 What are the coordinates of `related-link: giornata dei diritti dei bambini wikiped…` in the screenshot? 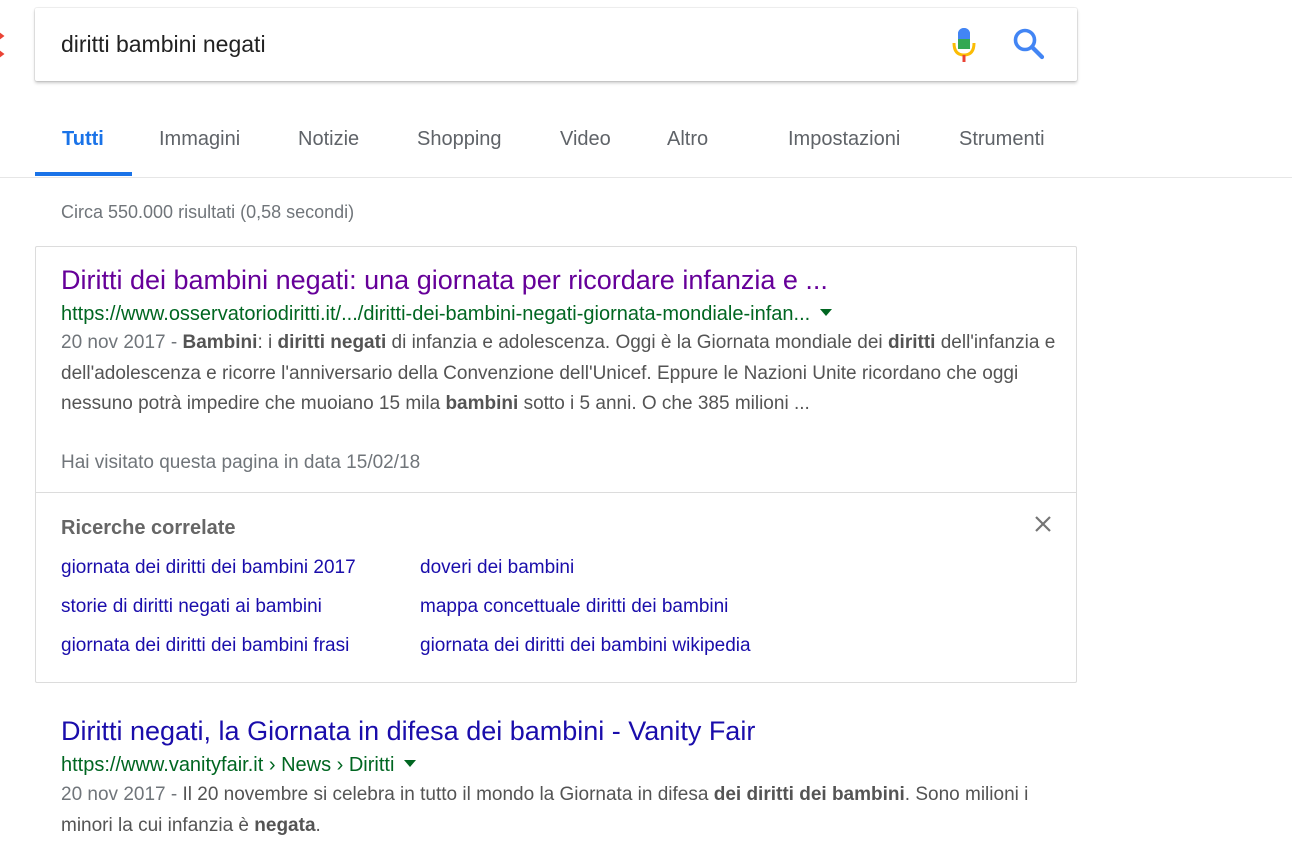 It's located at (585, 646).